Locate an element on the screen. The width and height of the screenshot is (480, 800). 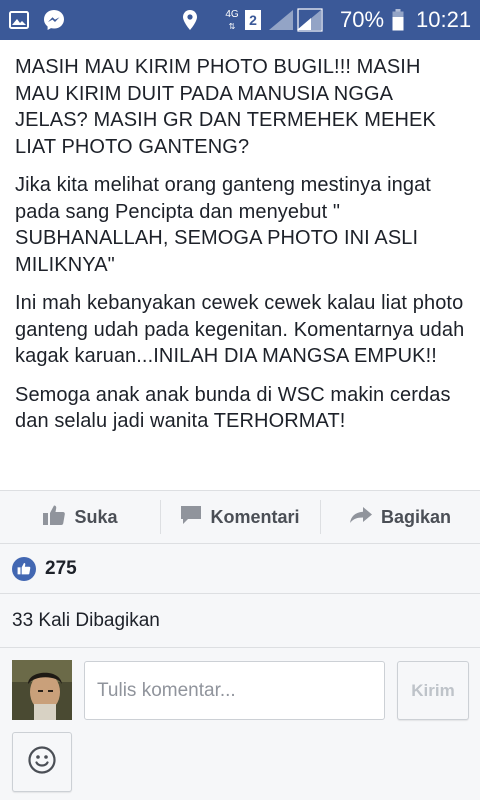
location-icon is located at coordinates (190, 20).